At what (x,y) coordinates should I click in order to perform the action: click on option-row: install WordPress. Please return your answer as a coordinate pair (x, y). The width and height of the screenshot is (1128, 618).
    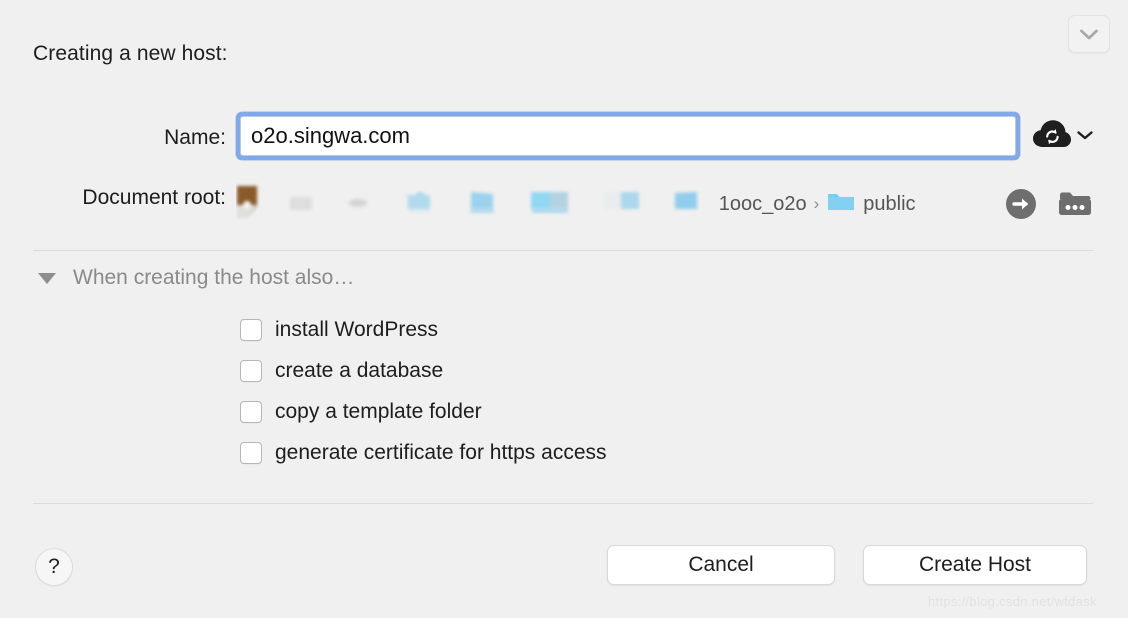
    Looking at the image, I should click on (423, 330).